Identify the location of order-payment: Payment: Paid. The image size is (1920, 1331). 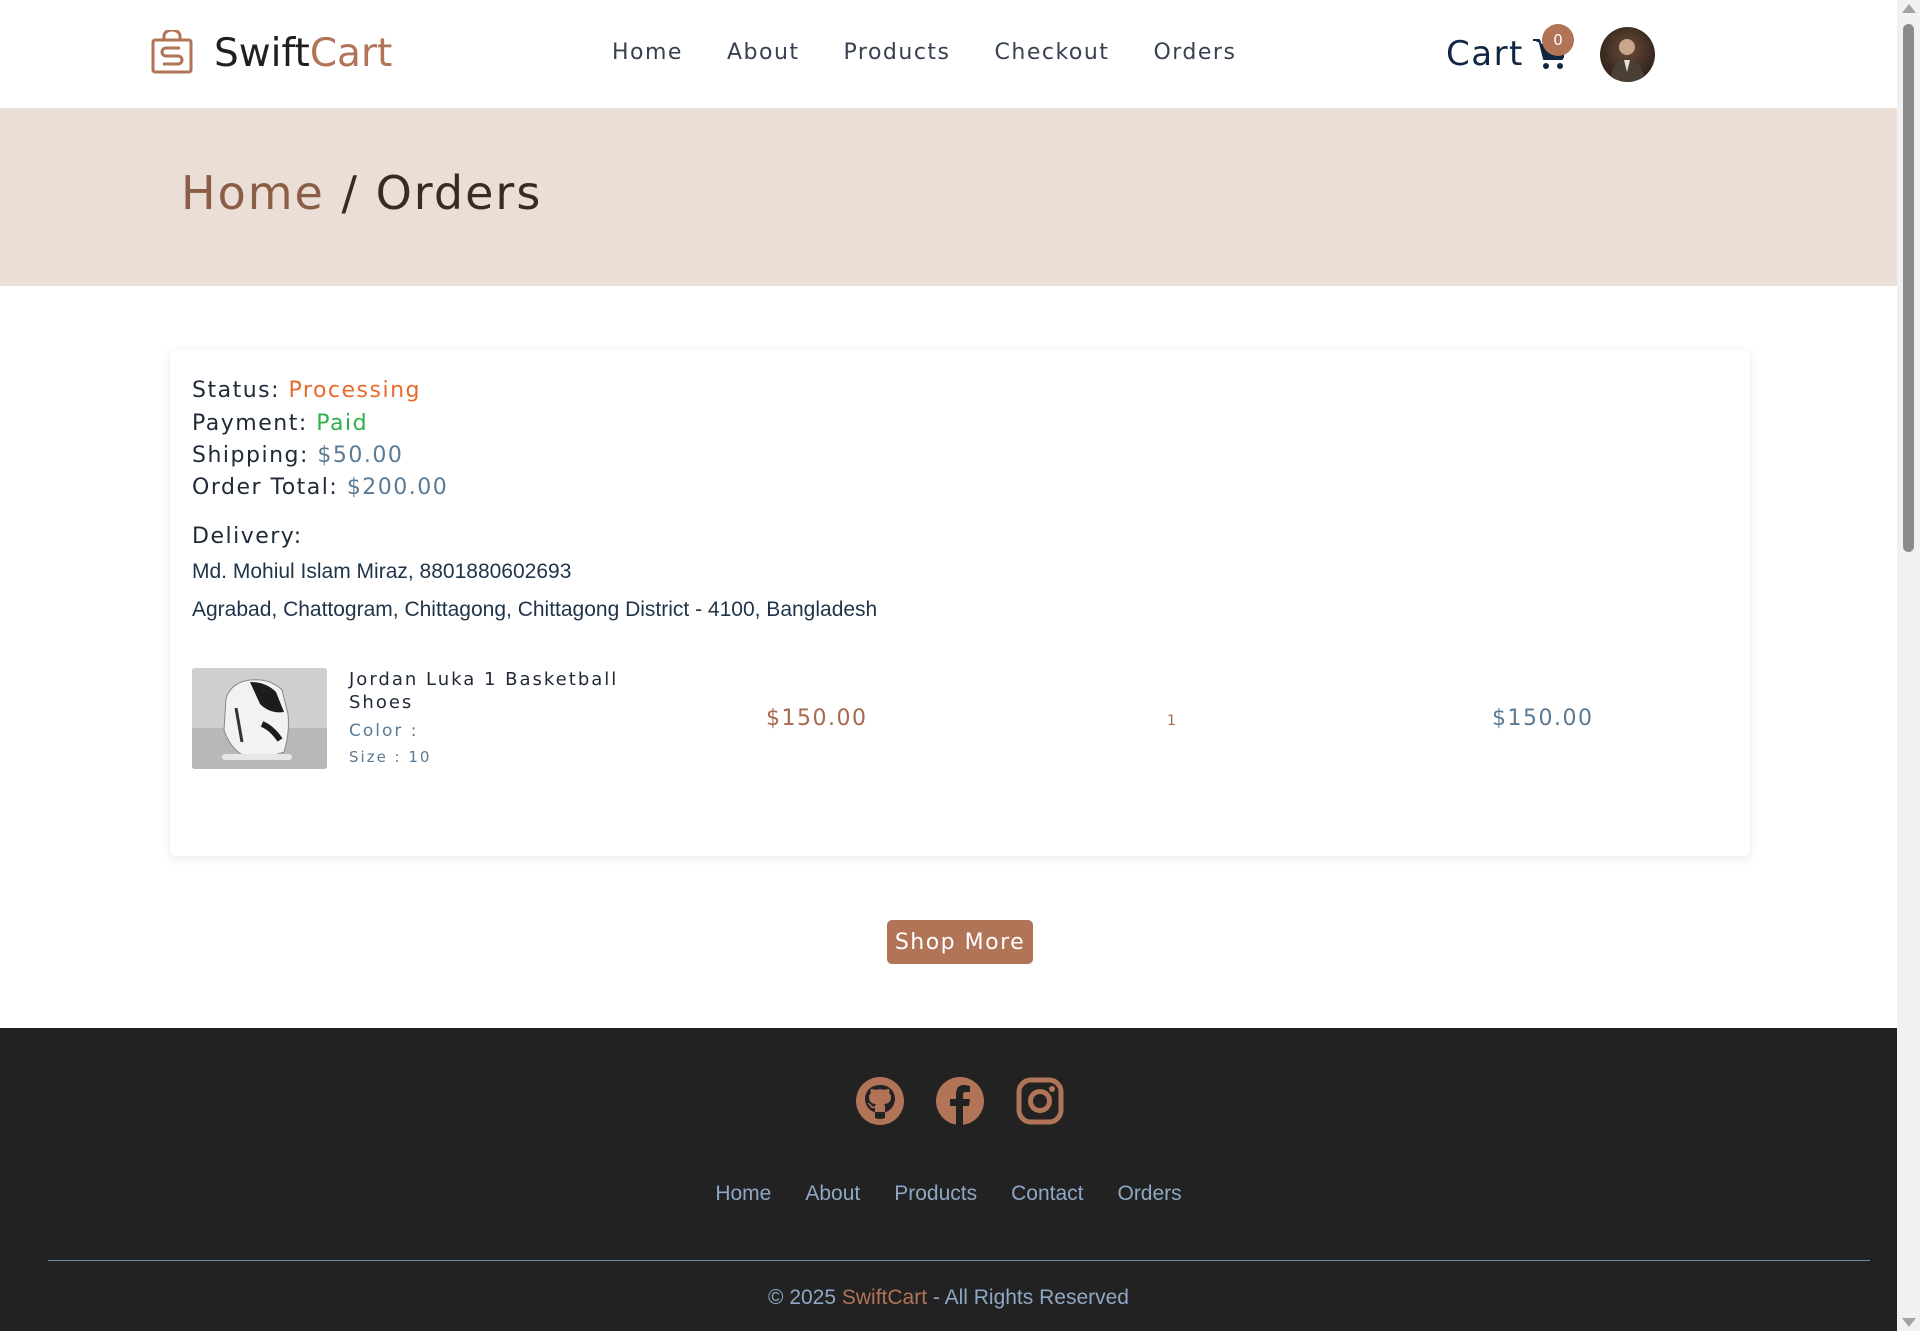
(280, 423).